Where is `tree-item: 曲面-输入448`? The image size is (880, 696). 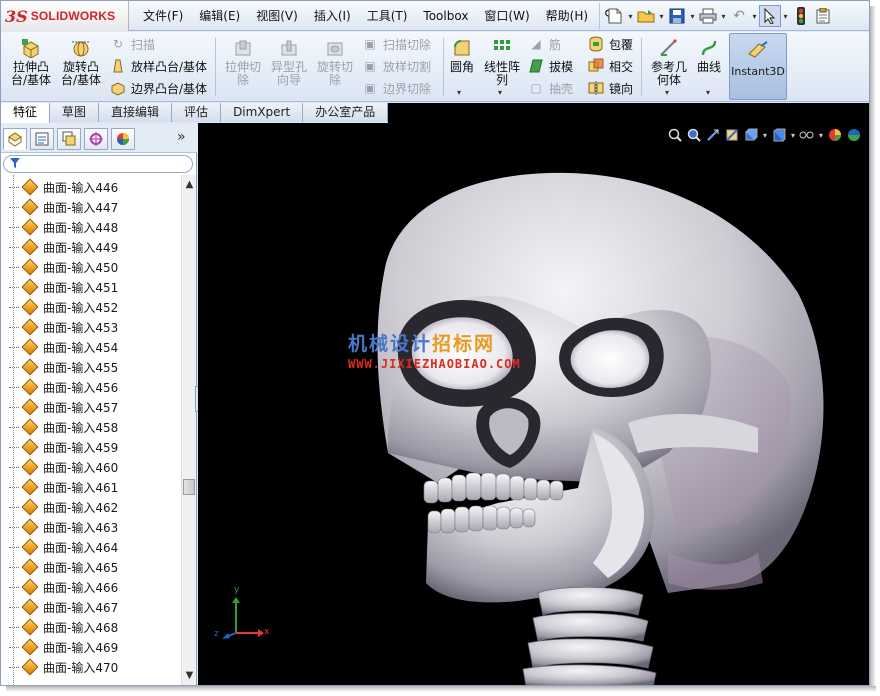 tree-item: 曲面-输入448 is located at coordinates (63, 227).